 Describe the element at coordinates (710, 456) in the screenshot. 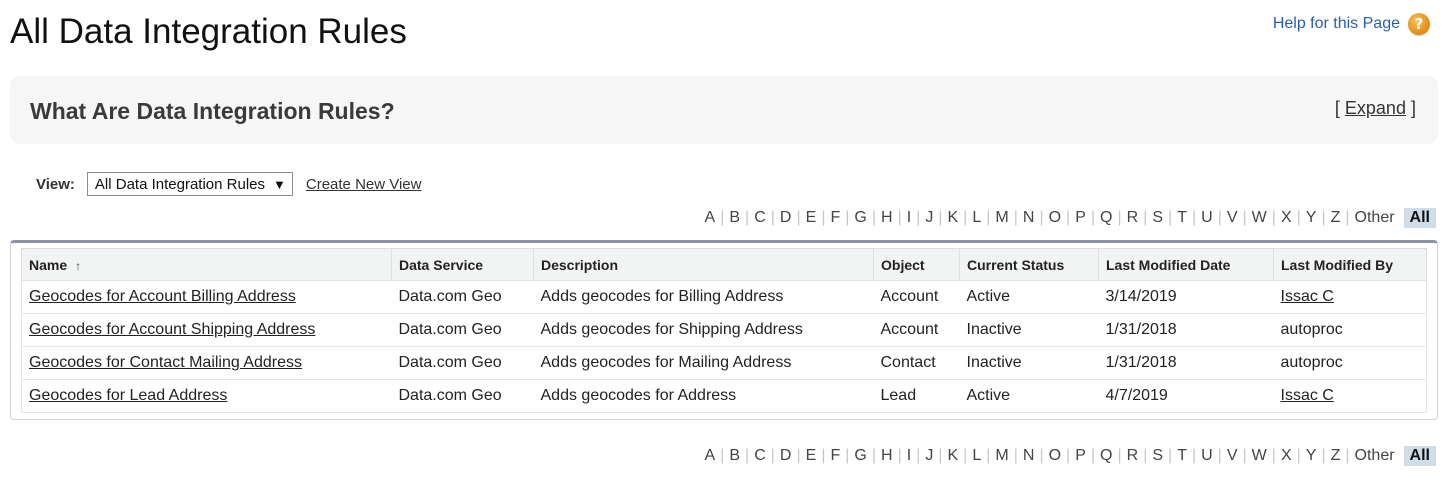

I see `alpha-bottom-letter-a: A` at that location.